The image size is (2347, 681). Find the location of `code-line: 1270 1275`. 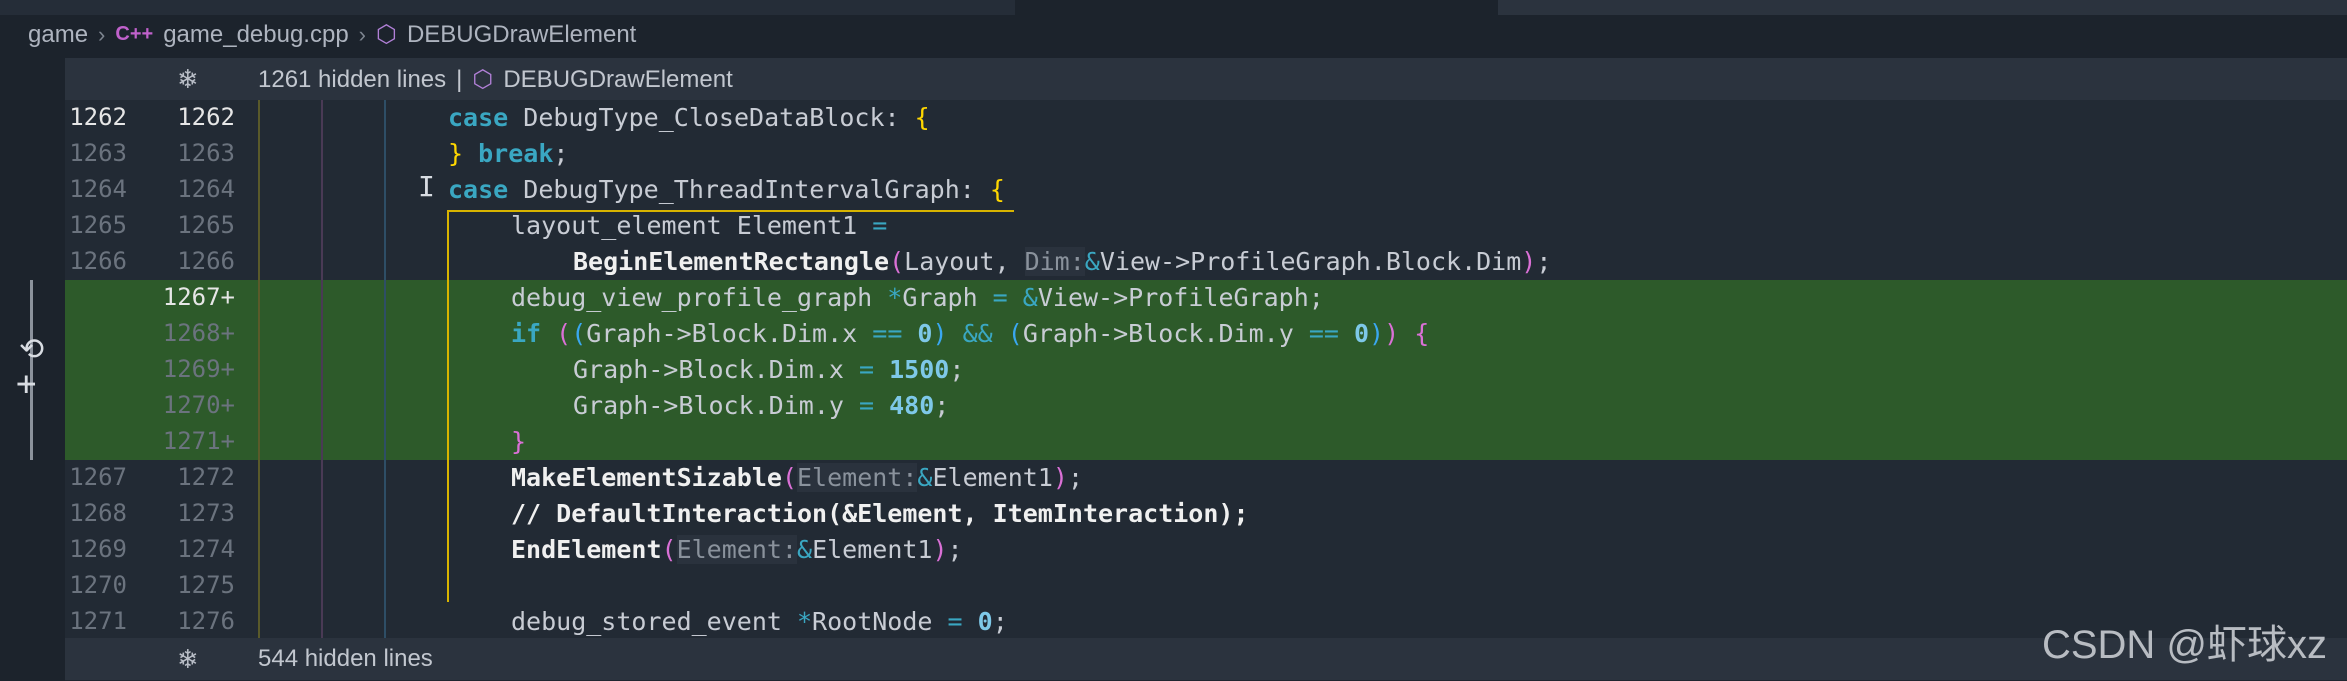

code-line: 1270 1275 is located at coordinates (1206, 586).